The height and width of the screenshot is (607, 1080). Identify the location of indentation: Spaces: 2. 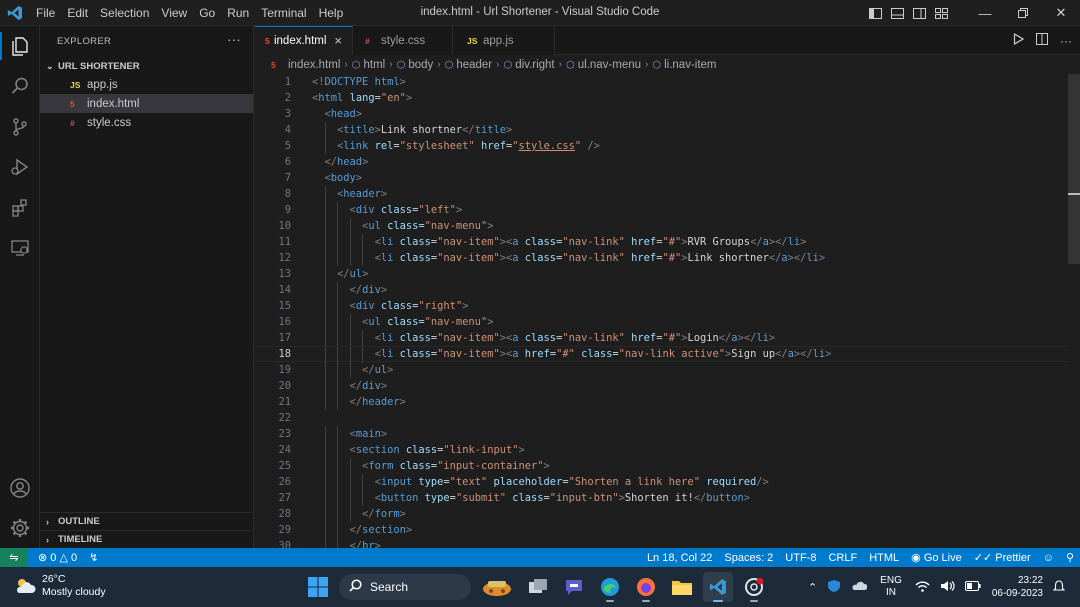
(748, 558).